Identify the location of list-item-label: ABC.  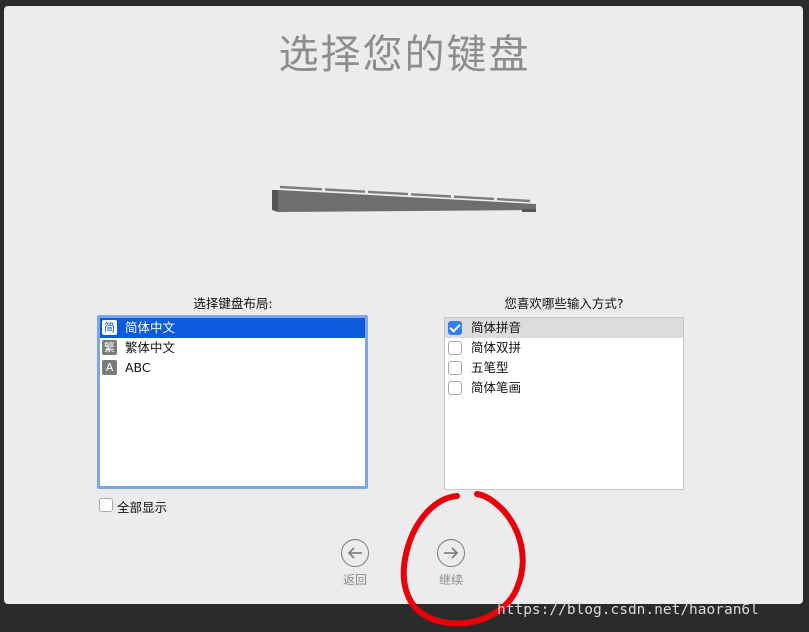
(138, 367).